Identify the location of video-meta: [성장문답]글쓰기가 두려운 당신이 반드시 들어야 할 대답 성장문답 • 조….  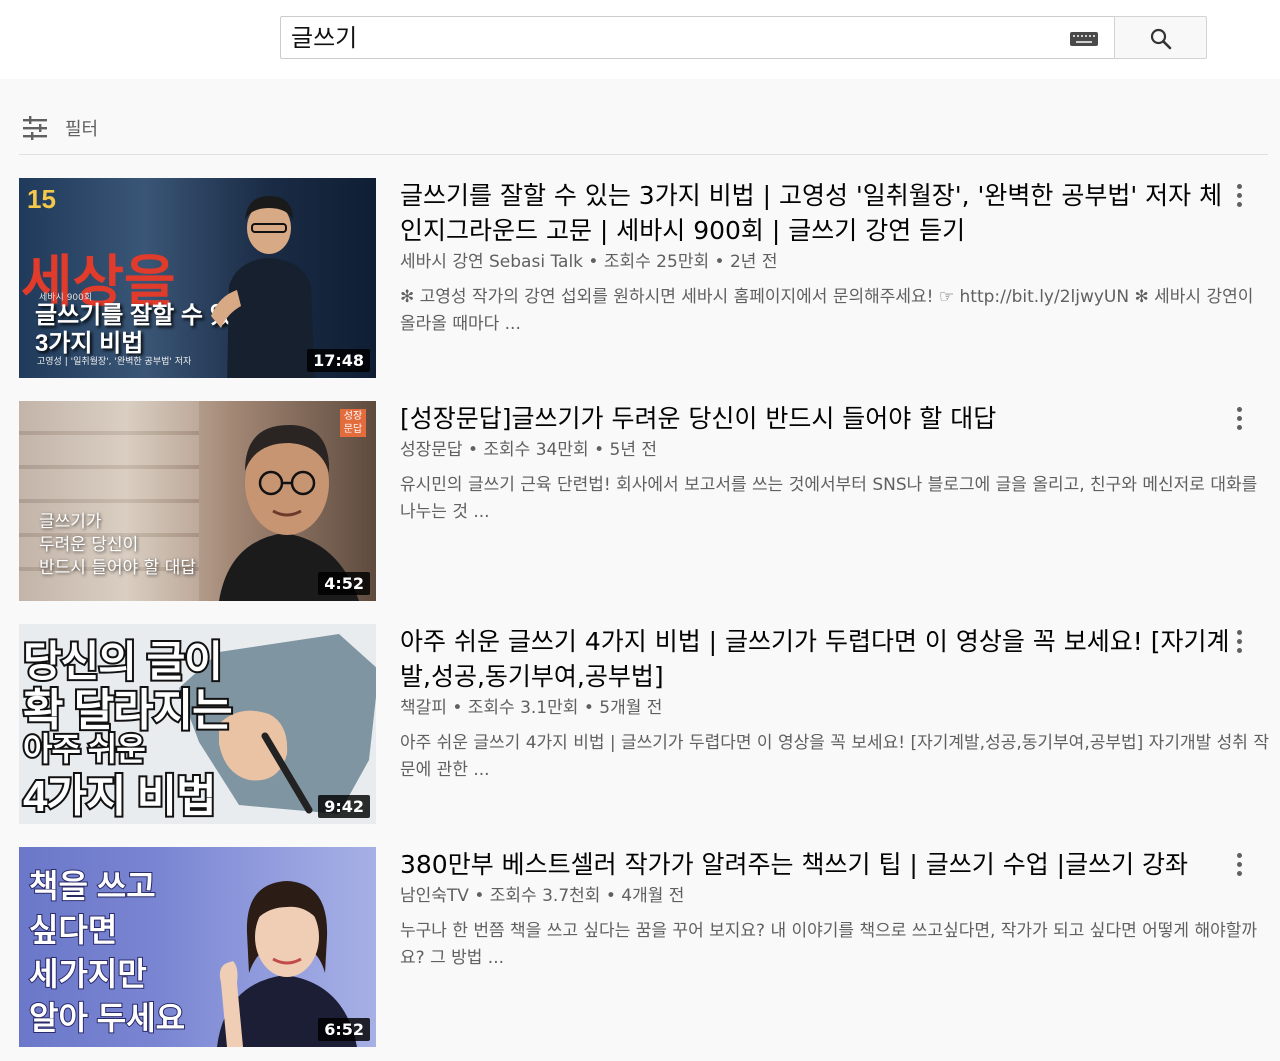
(828, 463).